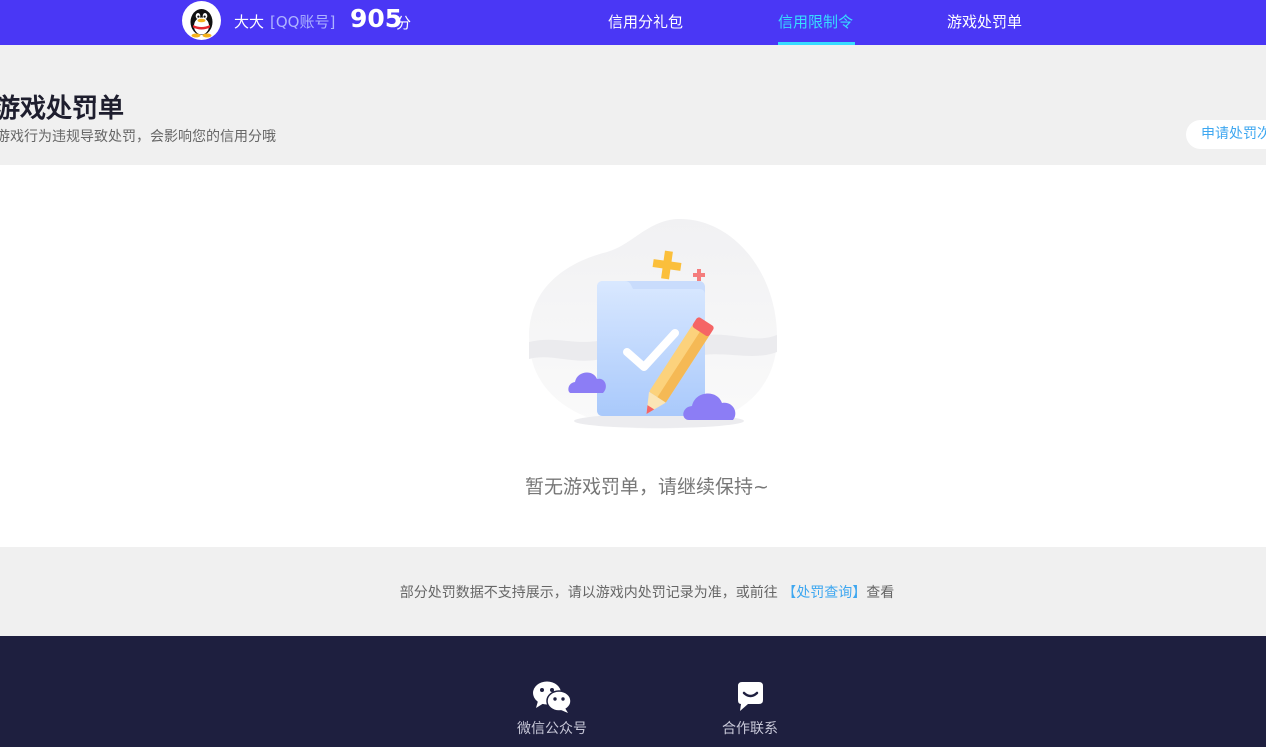 This screenshot has width=1266, height=747. I want to click on footer: 微信公众号 合作联系, so click(633, 691).